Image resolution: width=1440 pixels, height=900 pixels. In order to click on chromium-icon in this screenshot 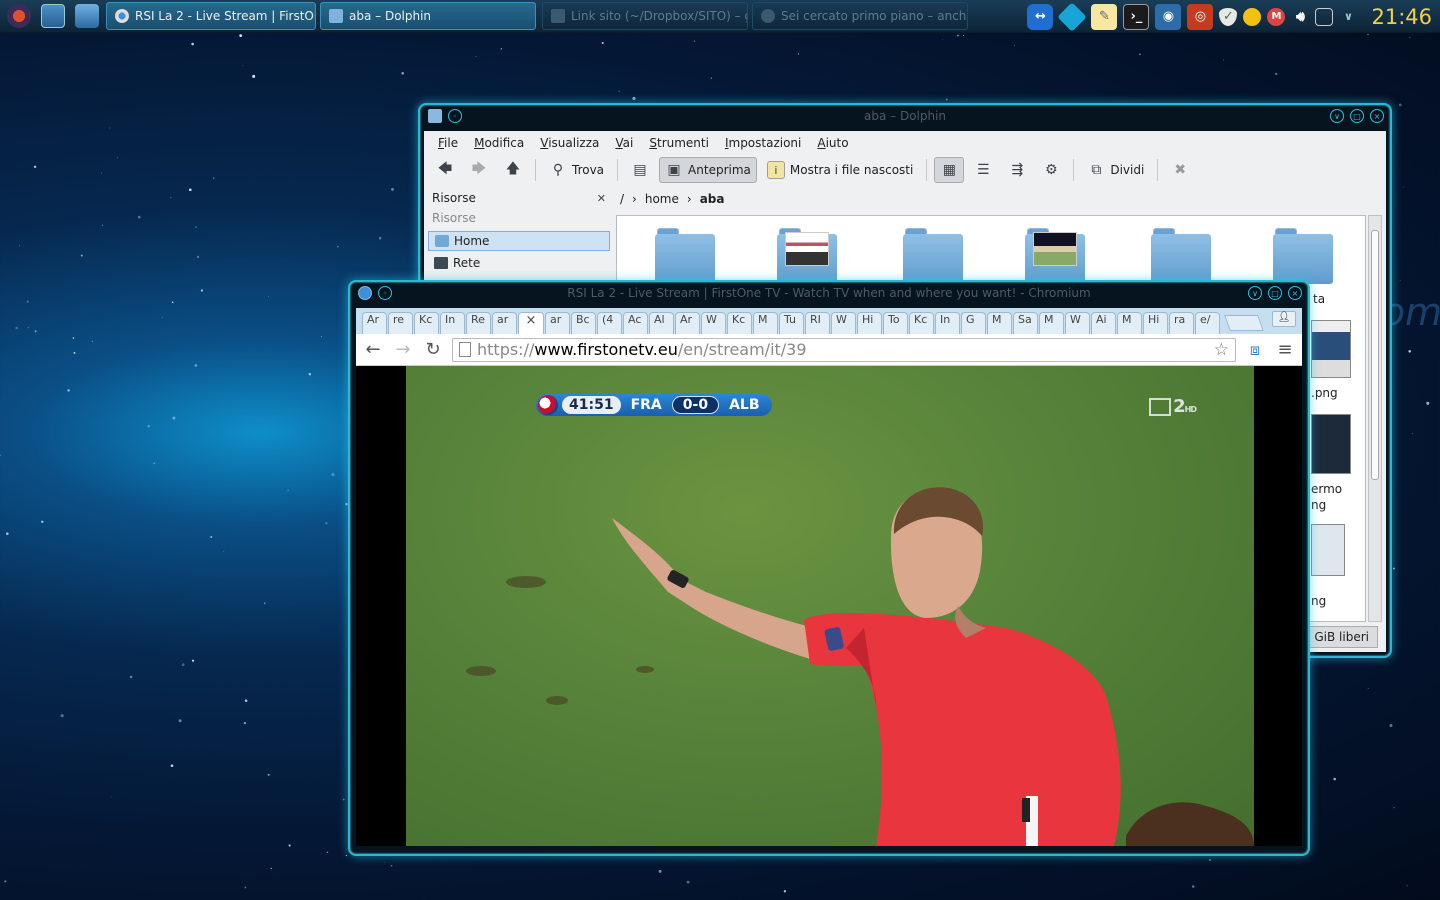, I will do `click(365, 293)`.